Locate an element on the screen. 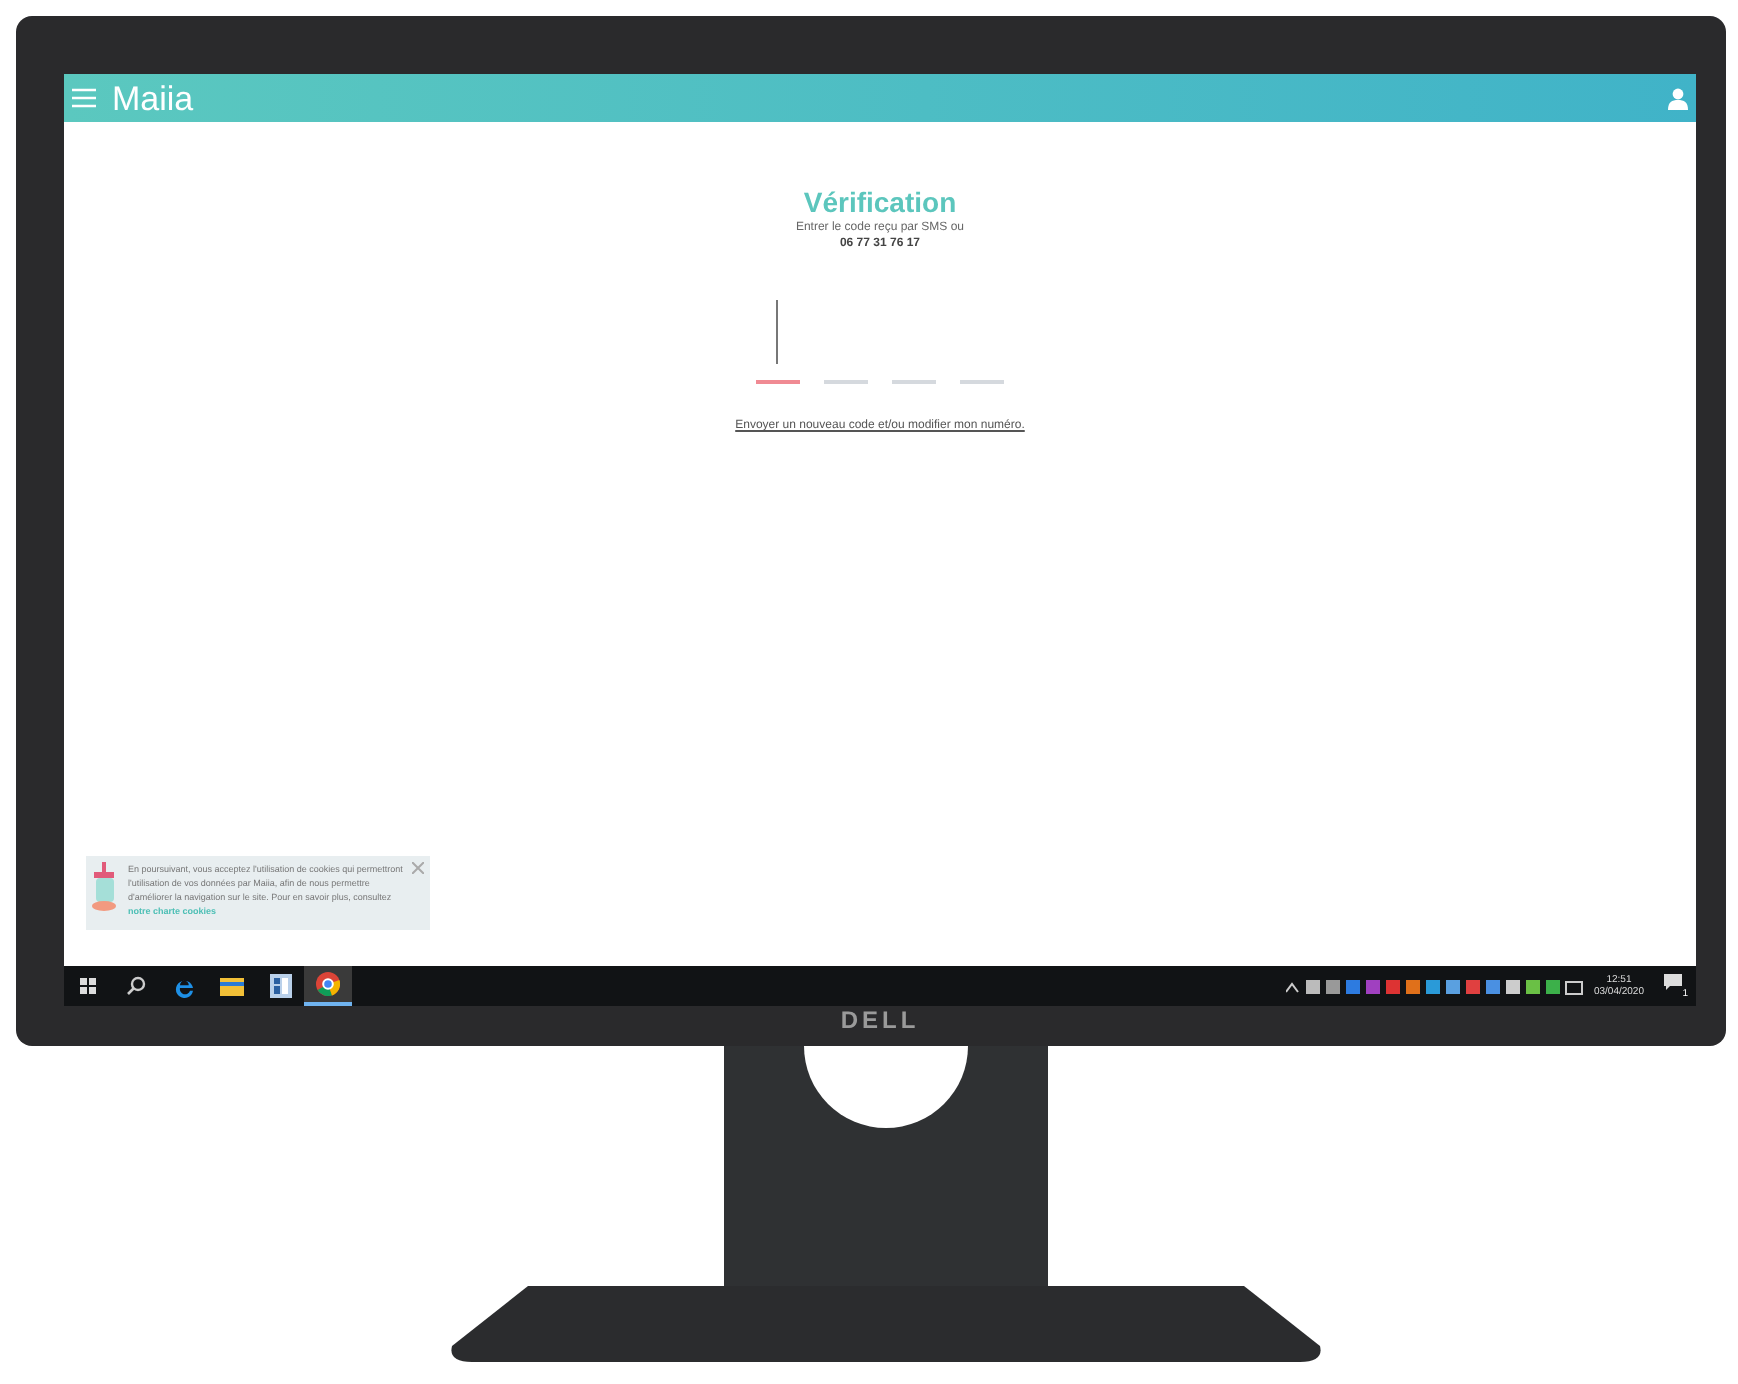 The width and height of the screenshot is (1738, 1384). folder-icon is located at coordinates (232, 986).